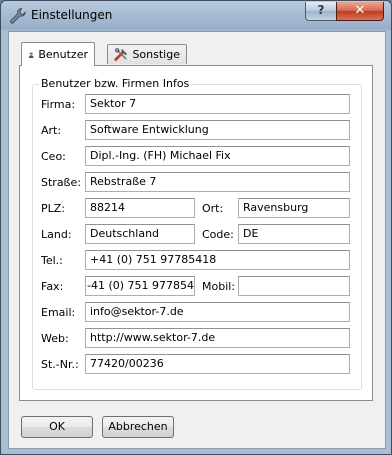 The height and width of the screenshot is (455, 392). Describe the element at coordinates (294, 234) in the screenshot. I see `code-field: DE` at that location.